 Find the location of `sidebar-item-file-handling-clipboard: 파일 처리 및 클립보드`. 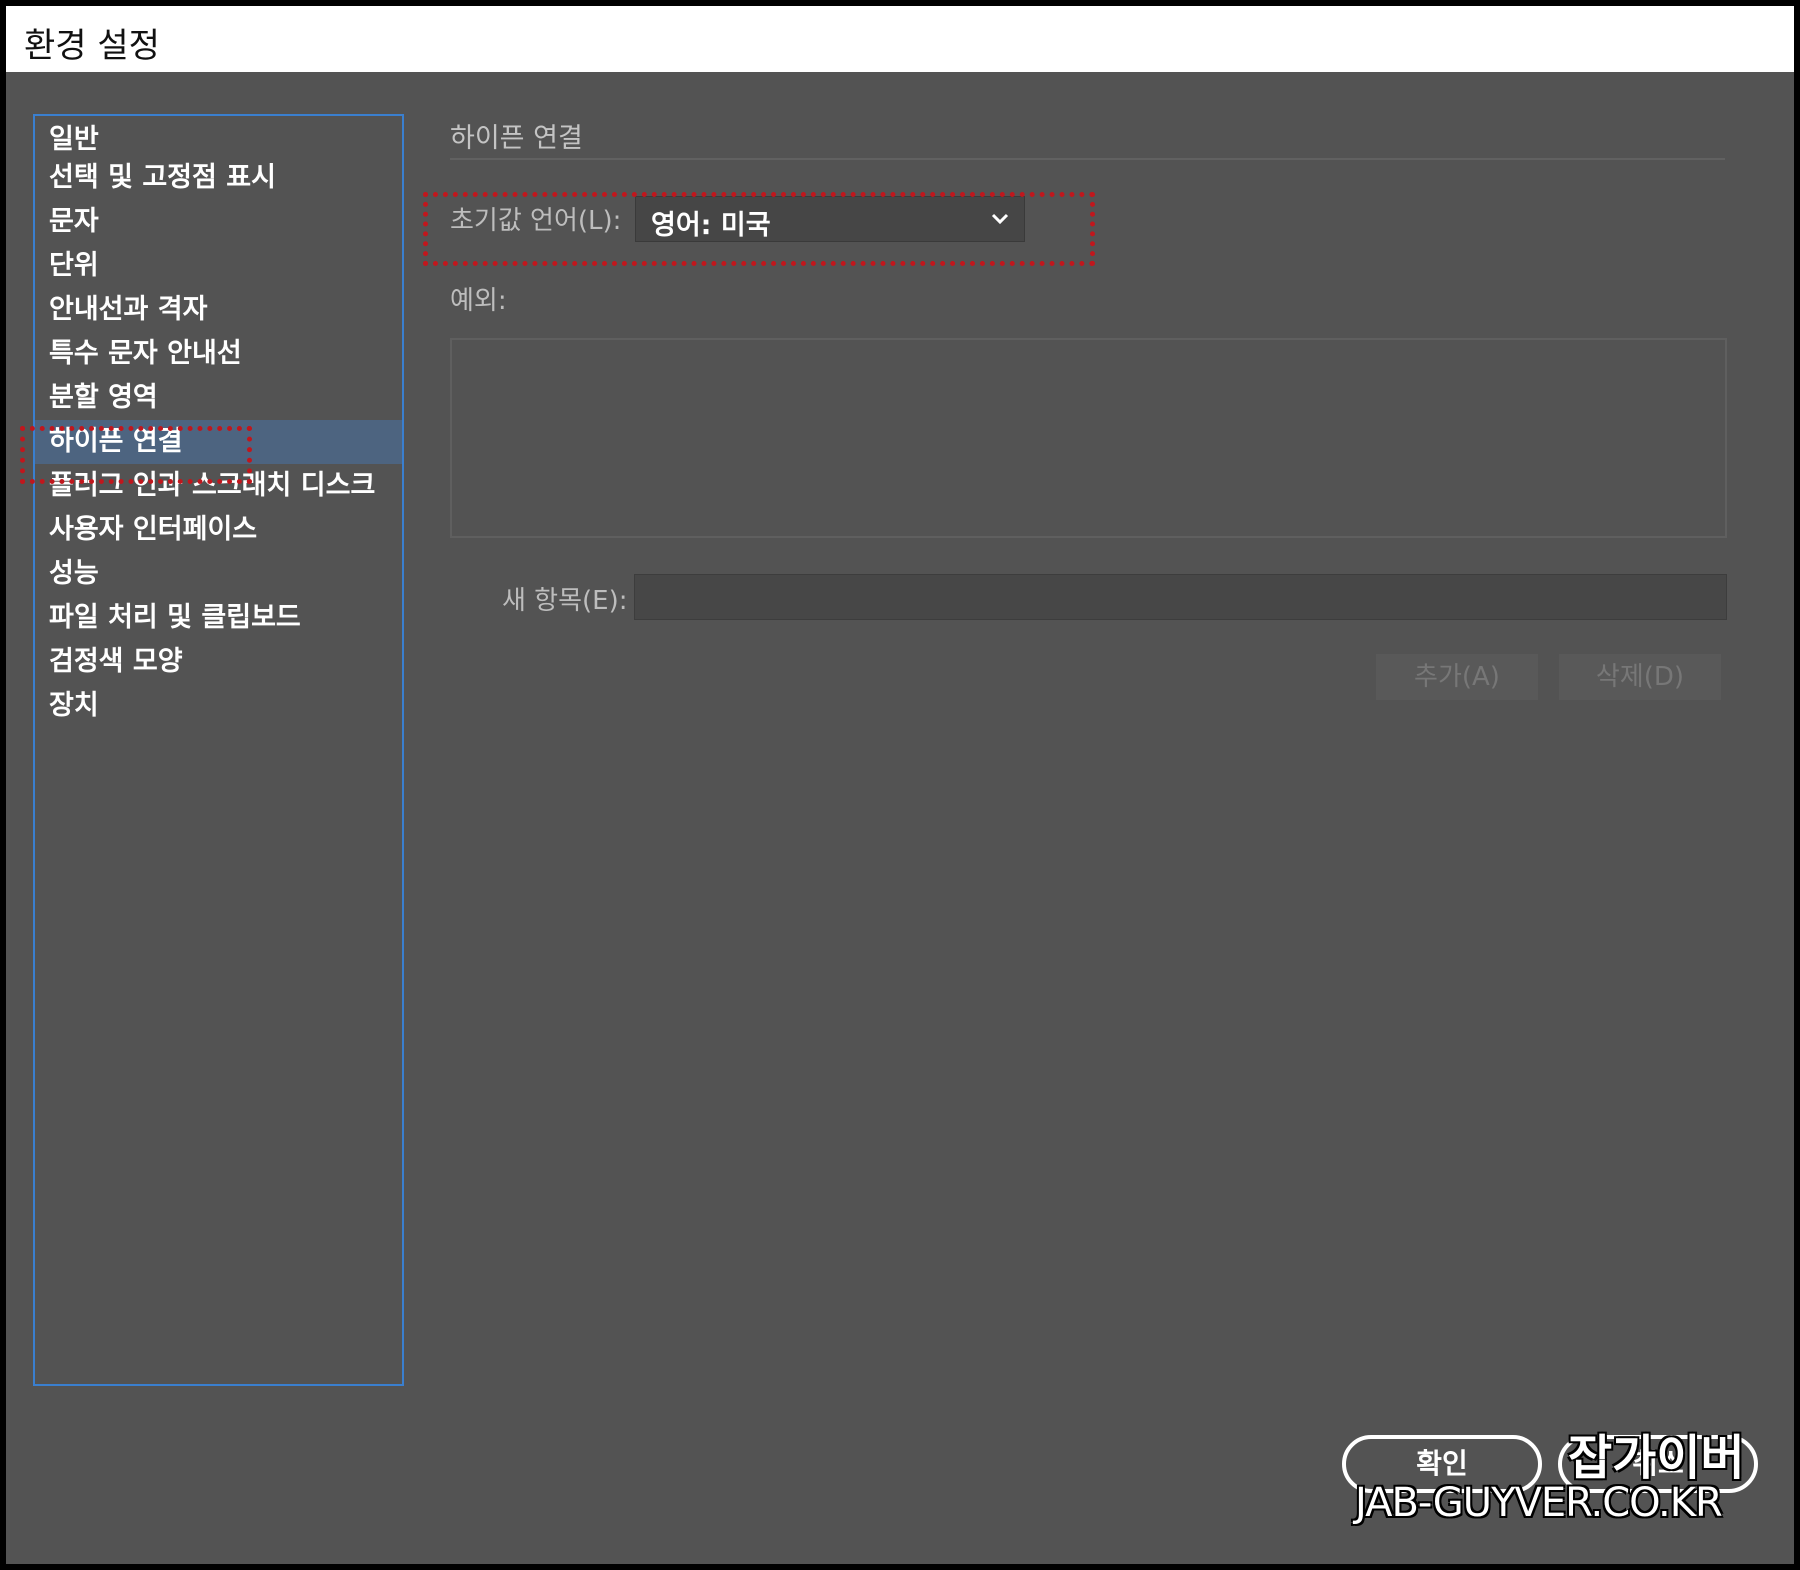

sidebar-item-file-handling-clipboard: 파일 처리 및 클립보드 is located at coordinates (218, 618).